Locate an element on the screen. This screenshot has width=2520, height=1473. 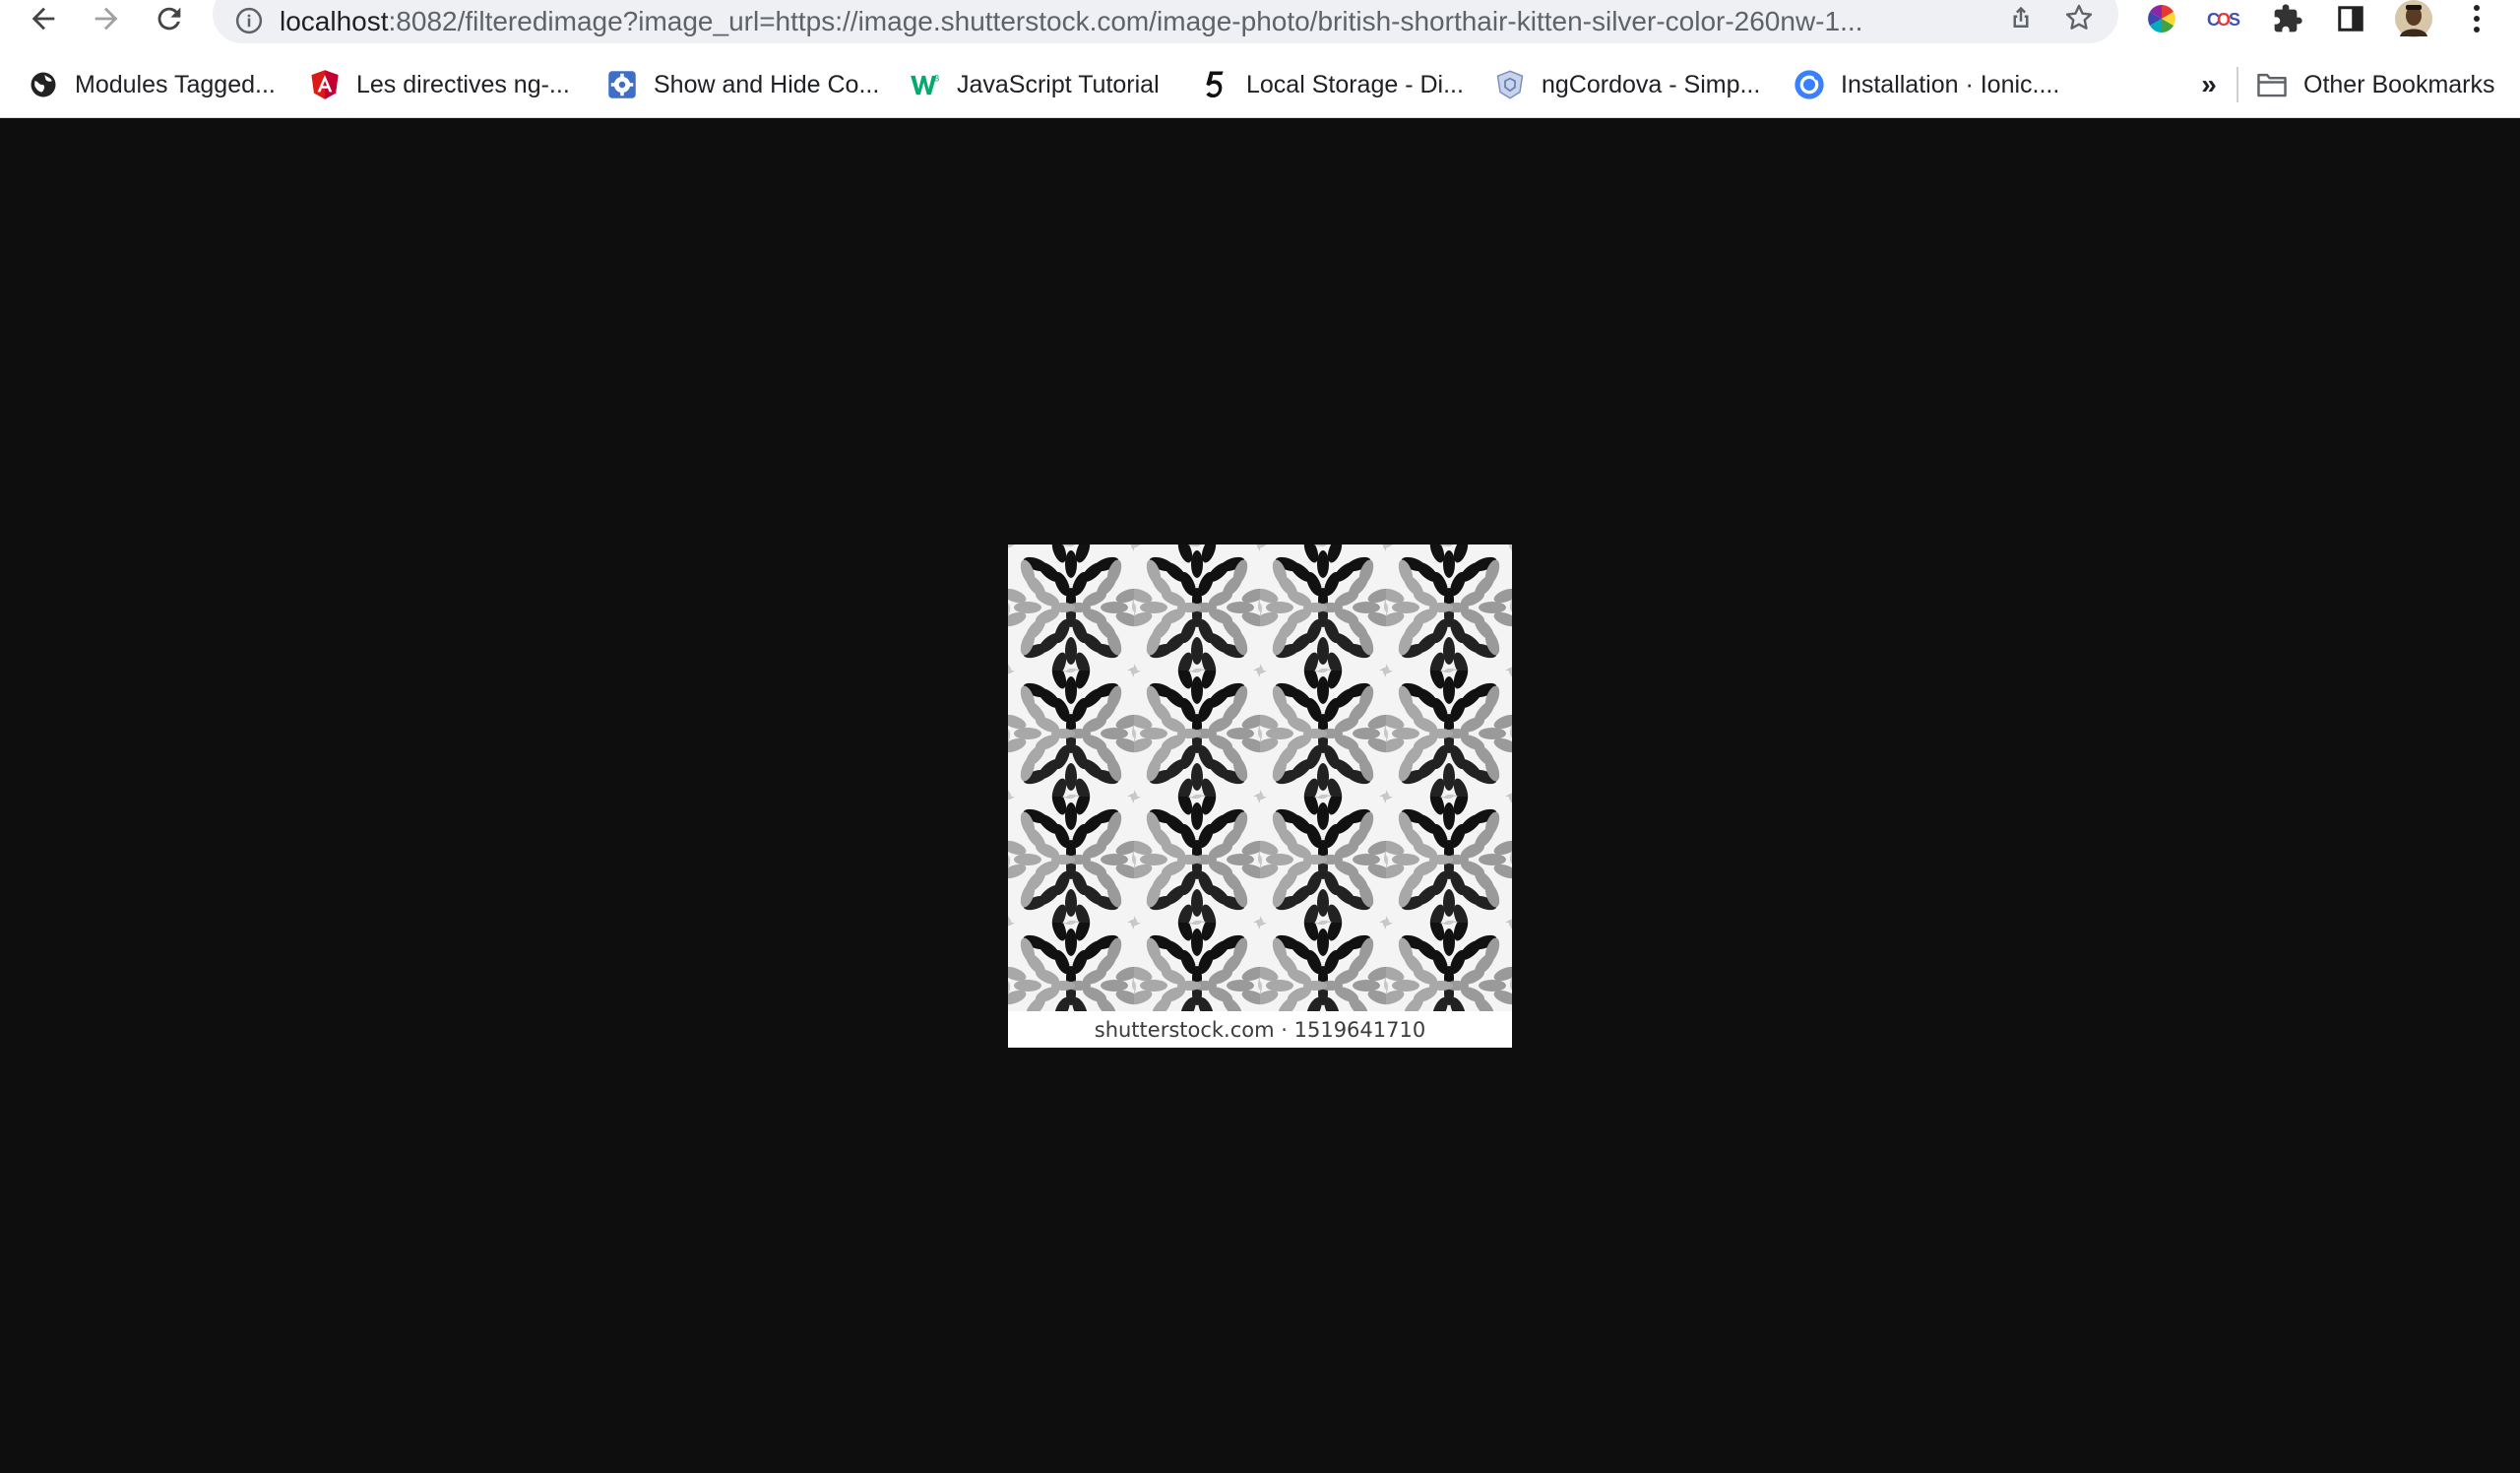
other-bookmarks-label: Other Bookmarks is located at coordinates (2399, 84).